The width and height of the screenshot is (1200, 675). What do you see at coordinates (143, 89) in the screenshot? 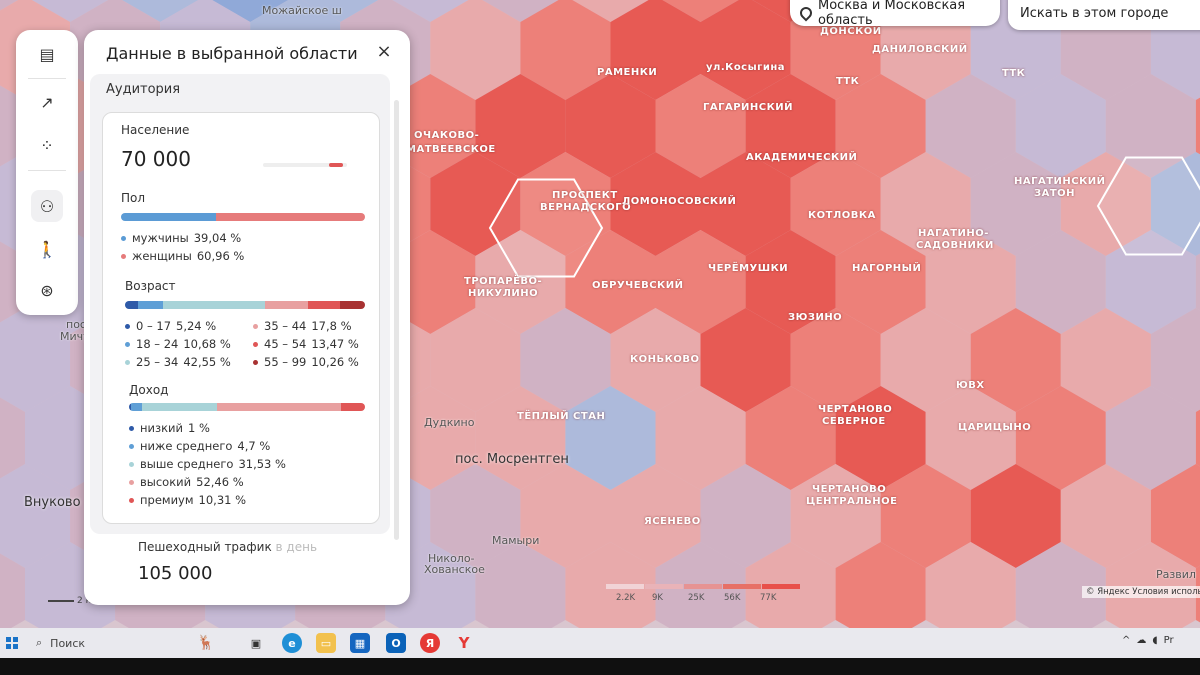
I see `audience-title: Аудитория` at bounding box center [143, 89].